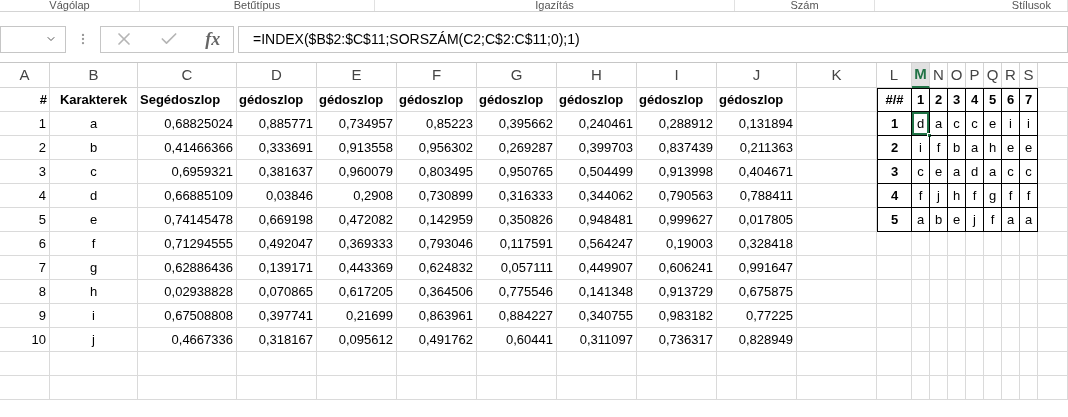  Describe the element at coordinates (33, 39) in the screenshot. I see `name-box` at that location.